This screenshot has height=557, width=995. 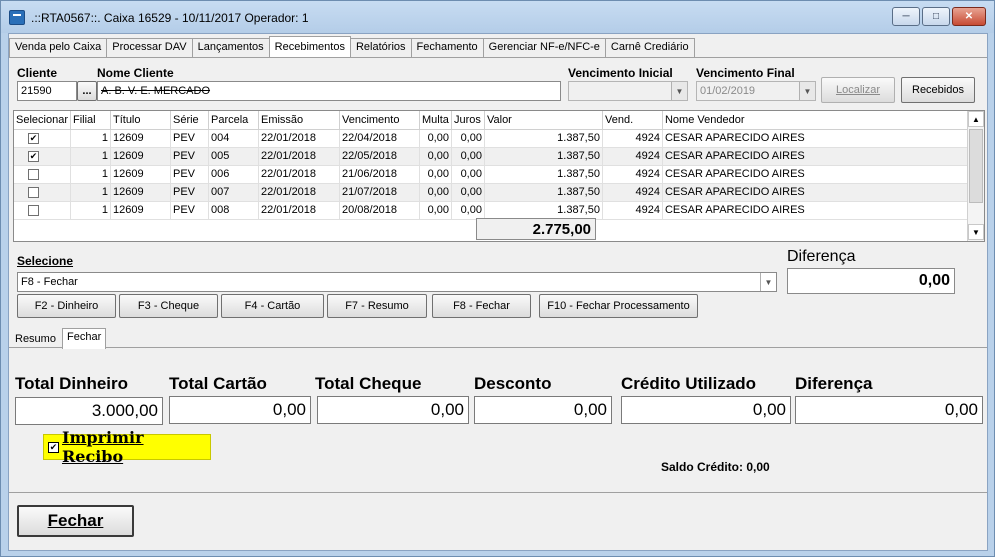 I want to click on f3-cheque-button: F3 - Cheque, so click(x=168, y=306).